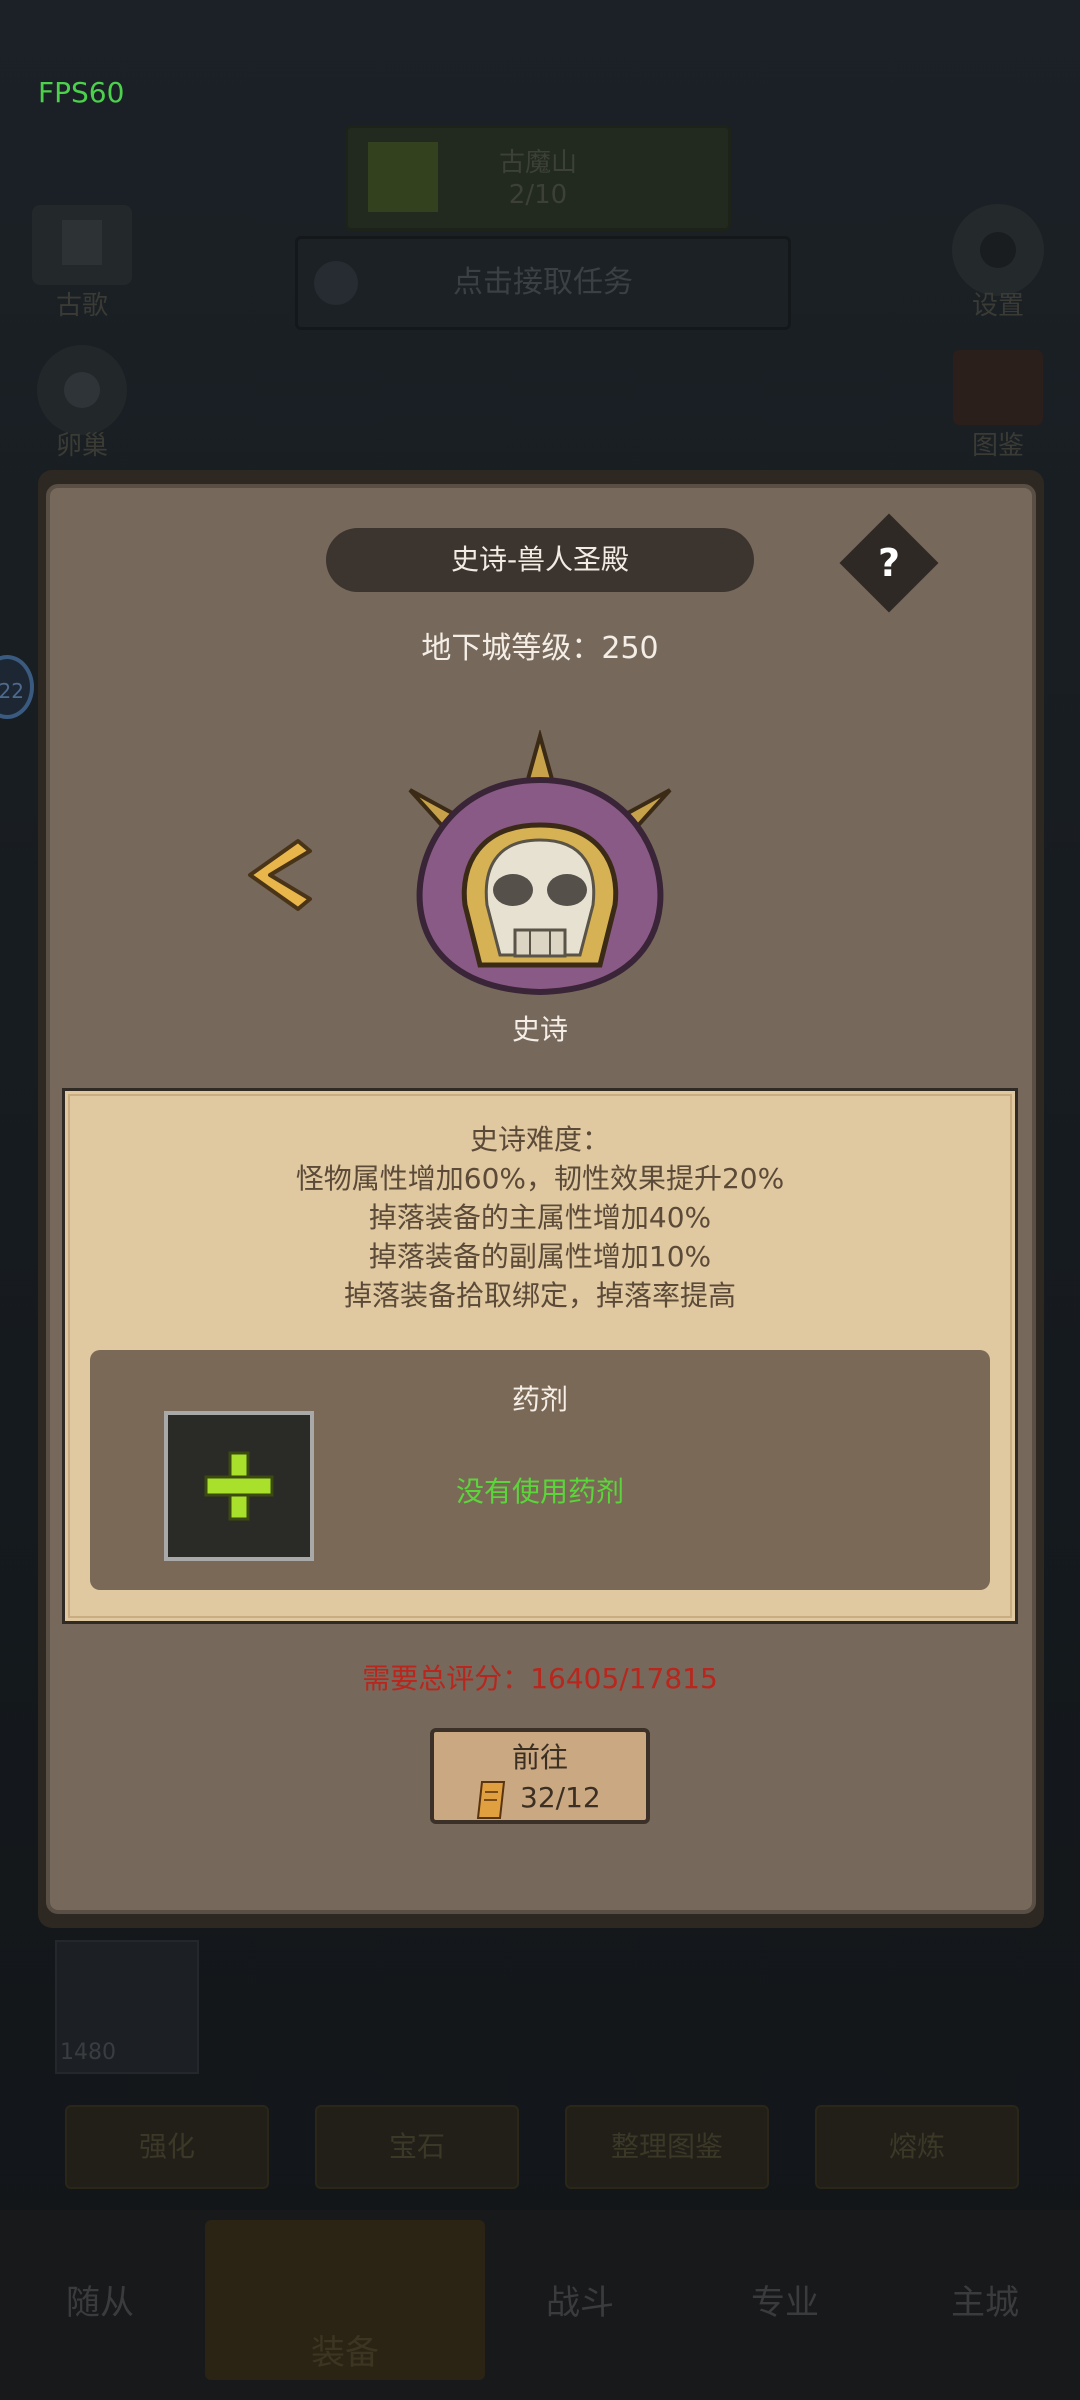  Describe the element at coordinates (81, 446) in the screenshot. I see `side-label-left-mid: 卵巢` at that location.